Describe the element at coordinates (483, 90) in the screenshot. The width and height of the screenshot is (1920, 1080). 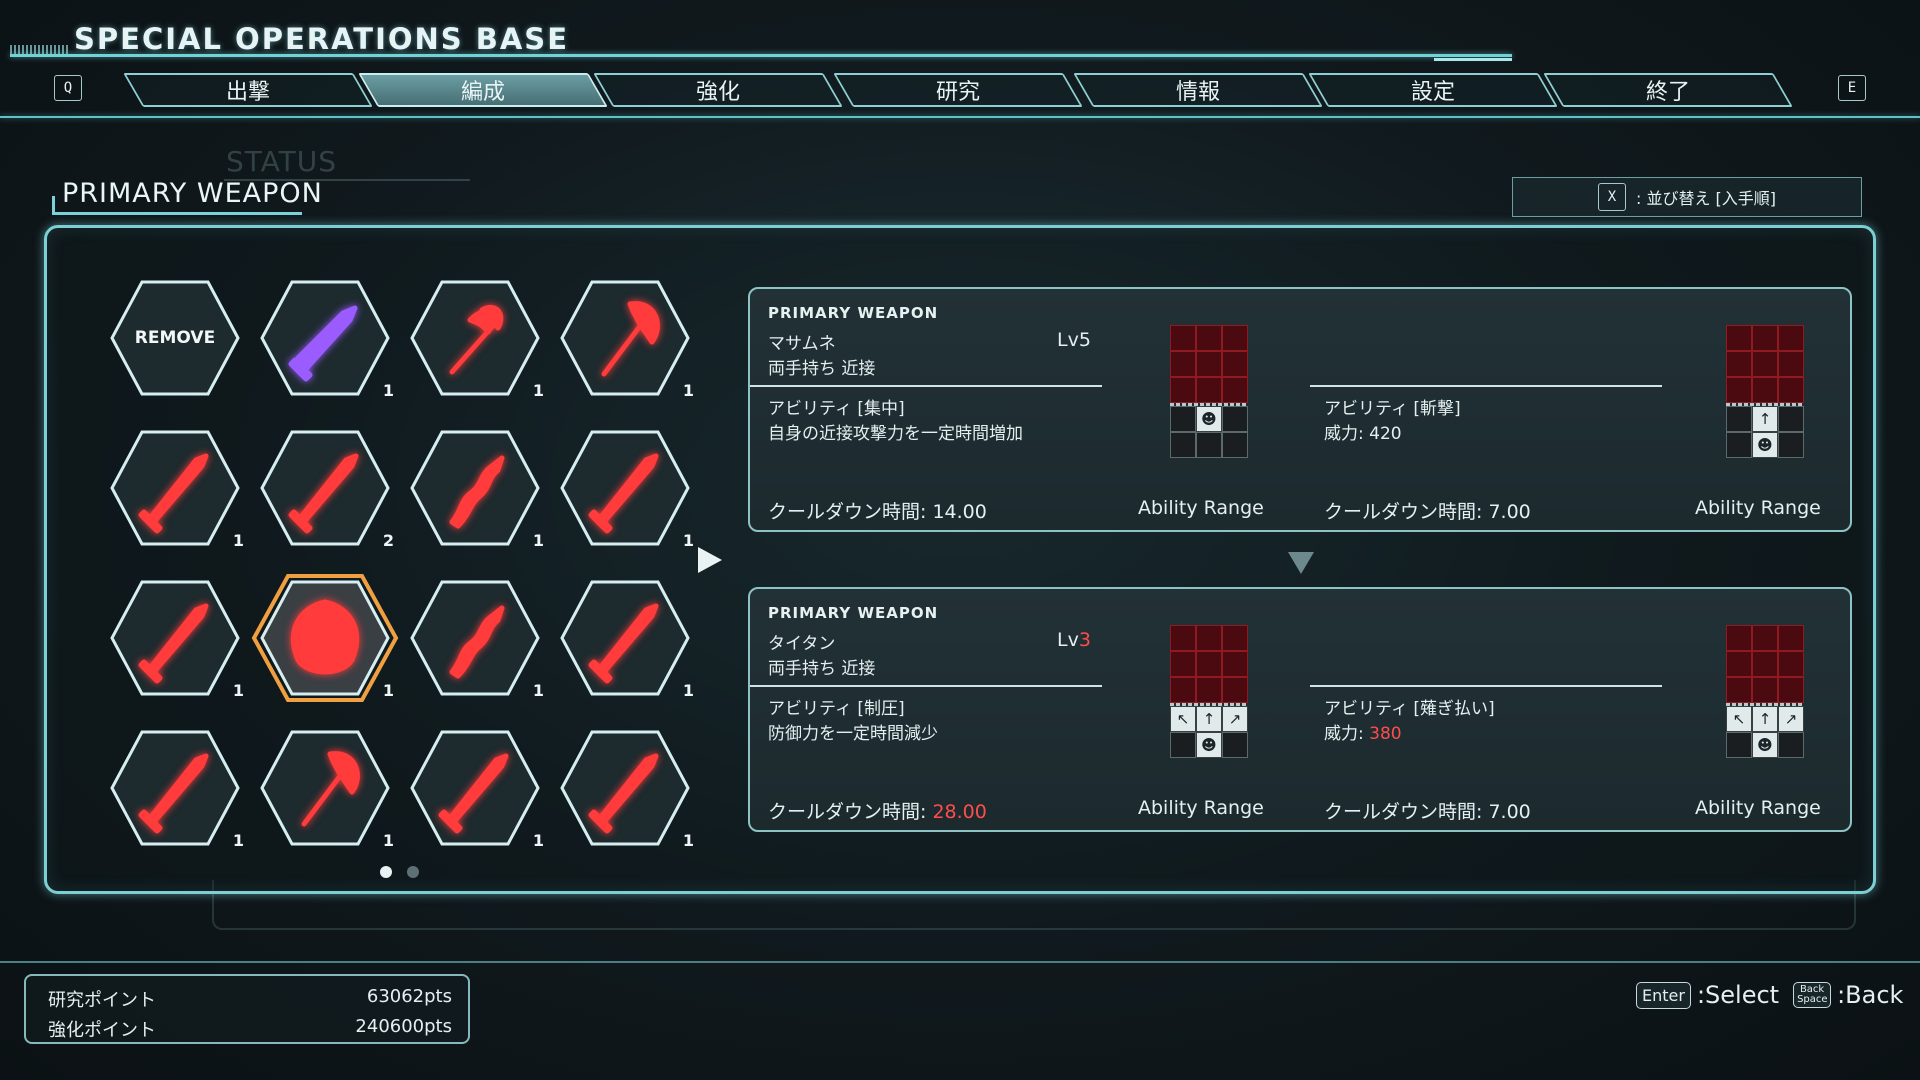
I see `tab-formation: 編成` at that location.